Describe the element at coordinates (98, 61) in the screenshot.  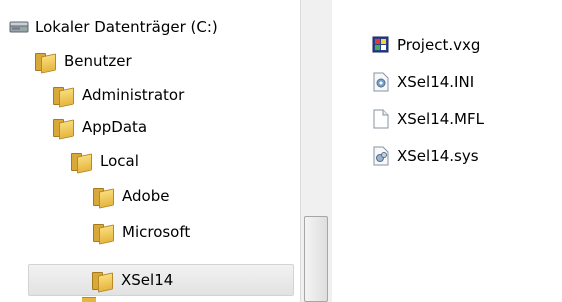
I see `tree-item-label: Benutzer` at that location.